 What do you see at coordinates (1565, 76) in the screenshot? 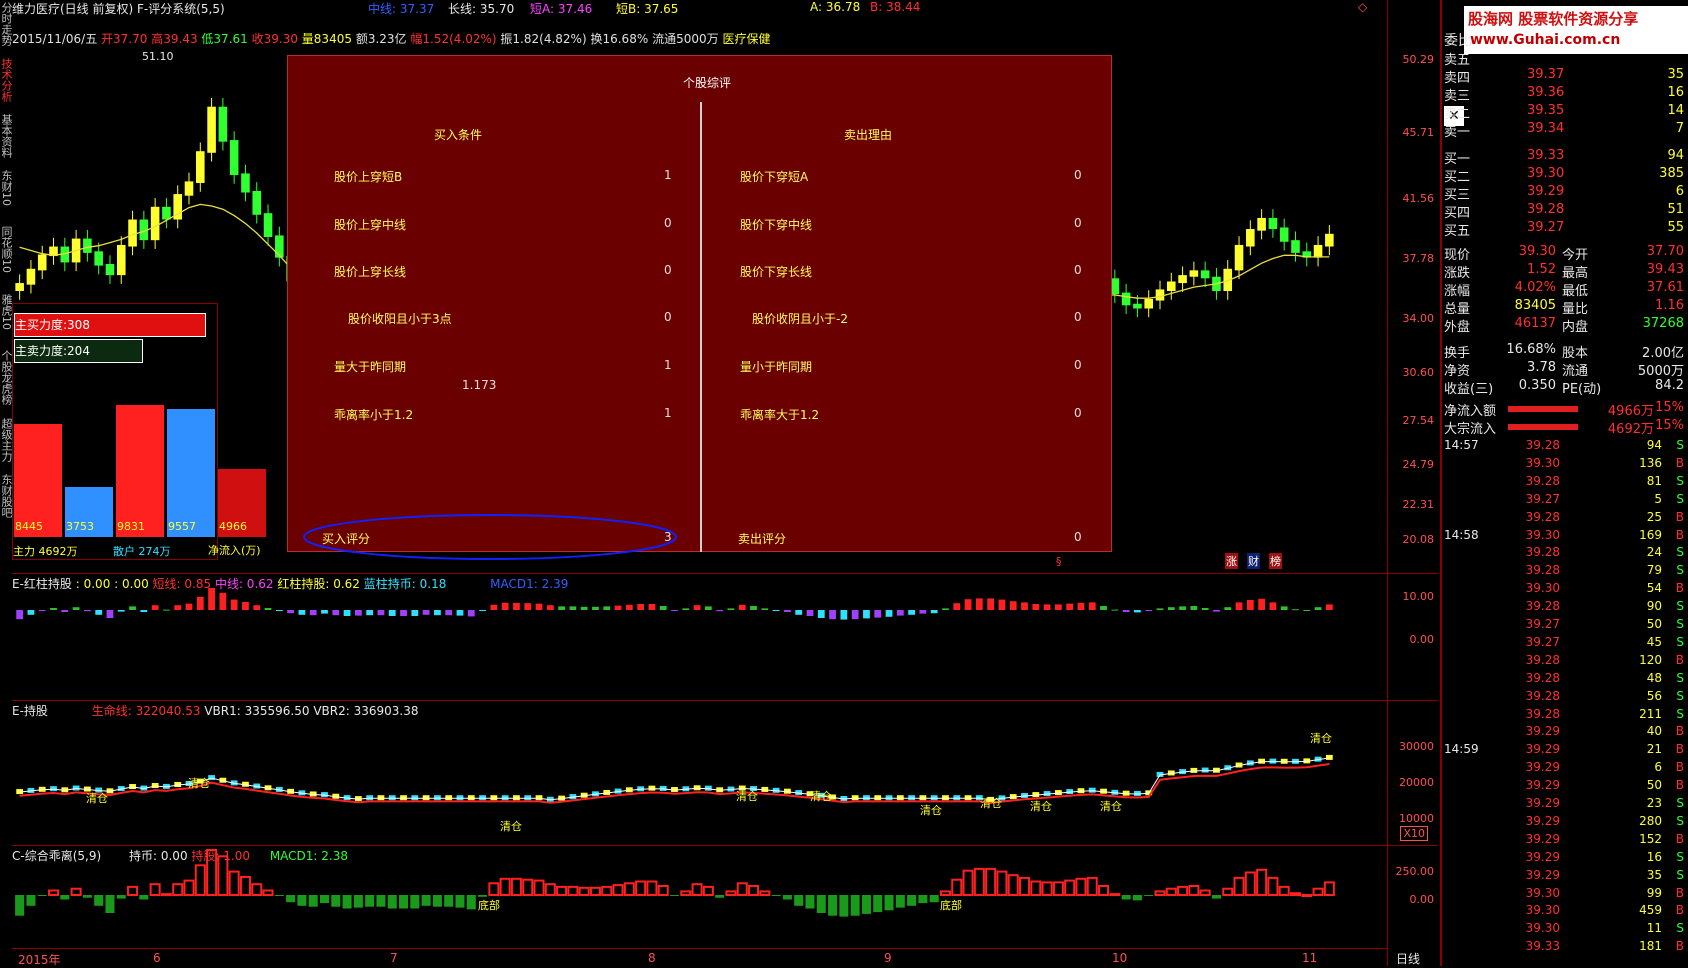
I see `order-book-row: 卖四 39.37 35` at bounding box center [1565, 76].